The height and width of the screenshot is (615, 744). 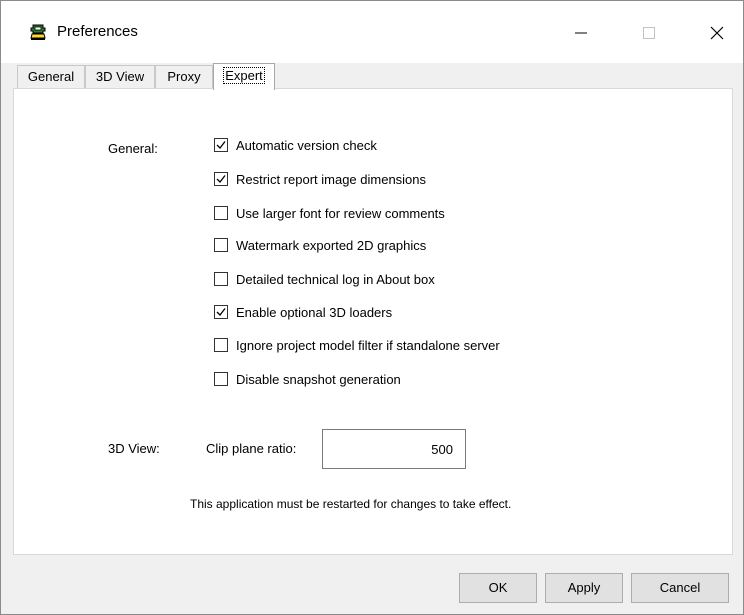 What do you see at coordinates (120, 76) in the screenshot?
I see `tab-3d-view: 3D View` at bounding box center [120, 76].